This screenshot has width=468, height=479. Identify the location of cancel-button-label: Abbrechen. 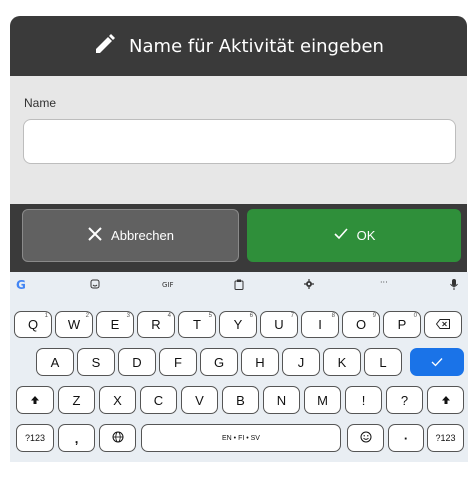
(142, 235).